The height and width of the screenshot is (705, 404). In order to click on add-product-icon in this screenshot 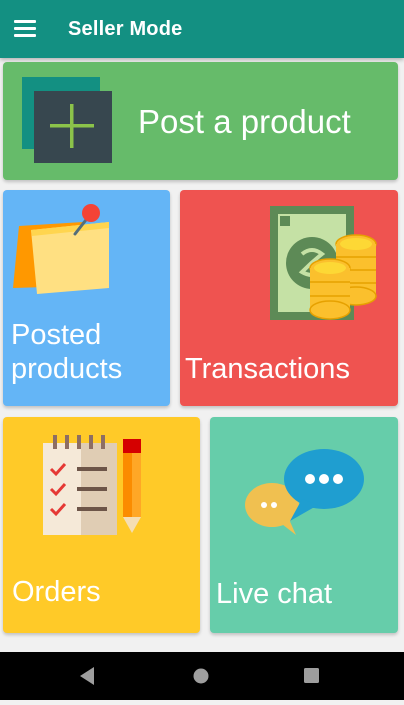, I will do `click(68, 121)`.